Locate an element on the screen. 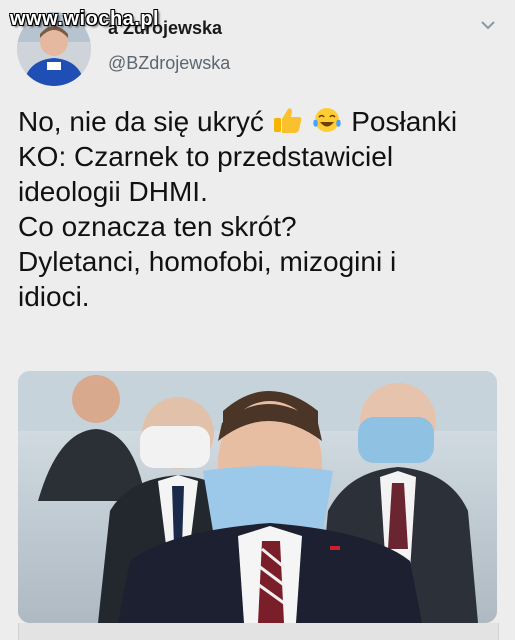  user-handle: @BZdrojewska is located at coordinates (169, 63).